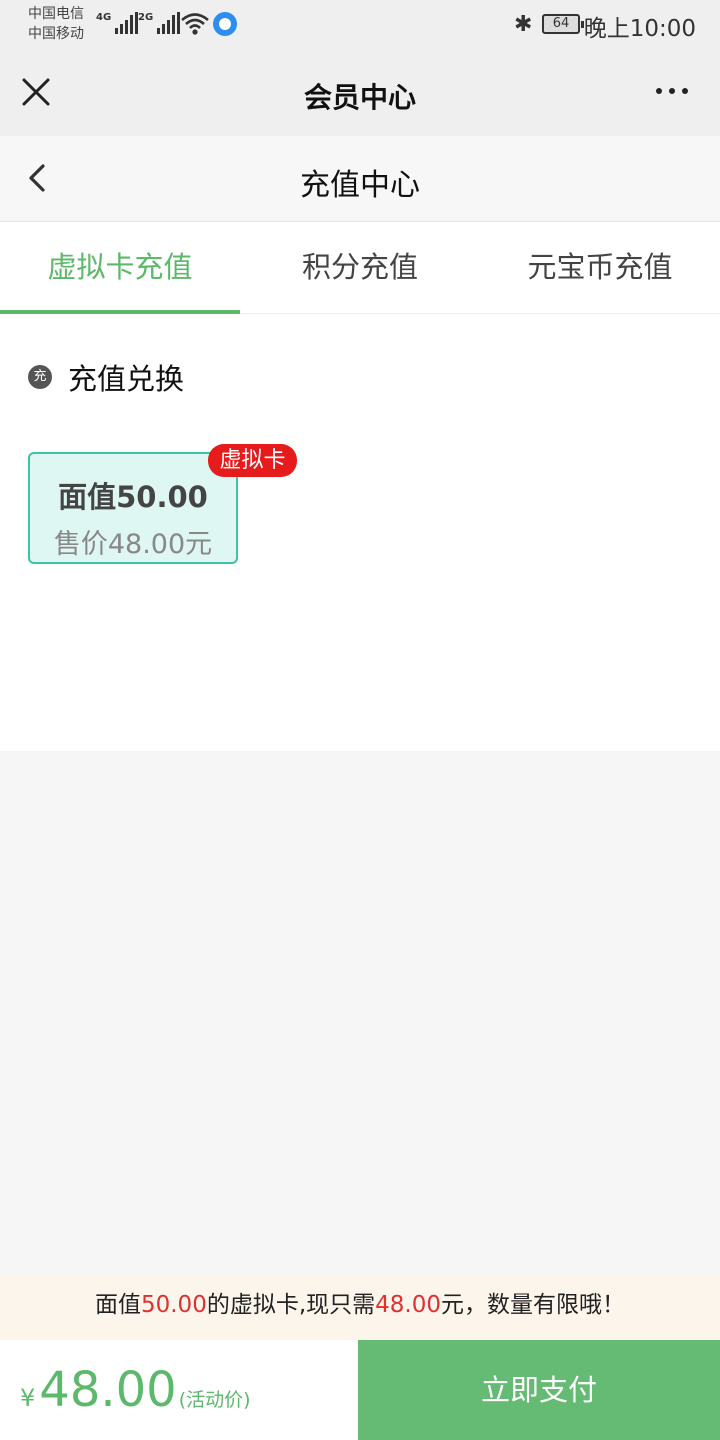 This screenshot has width=720, height=1440. I want to click on carrier-info: 中国电信 中国移动, so click(56, 24).